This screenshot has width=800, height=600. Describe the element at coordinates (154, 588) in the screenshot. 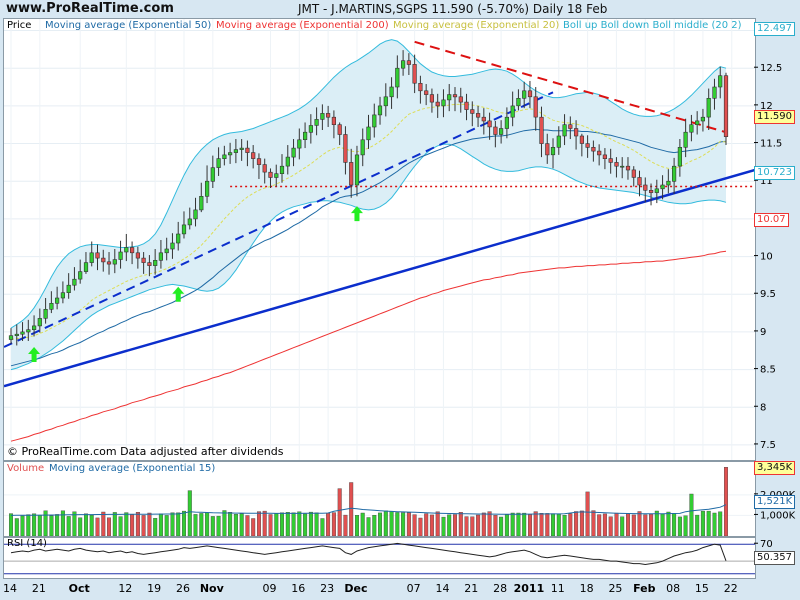

I see `x-axis-label: 19` at that location.